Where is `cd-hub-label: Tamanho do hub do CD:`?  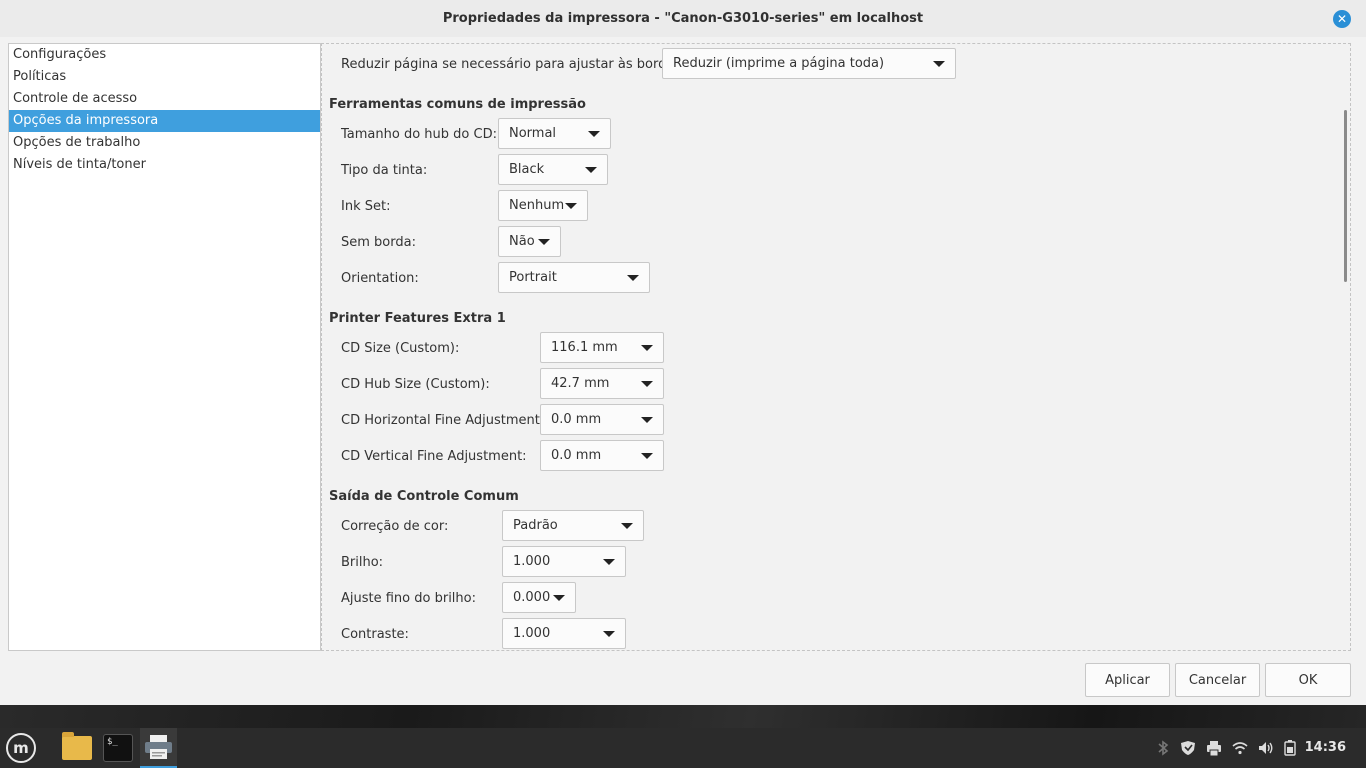
cd-hub-label: Tamanho do hub do CD: is located at coordinates (419, 134).